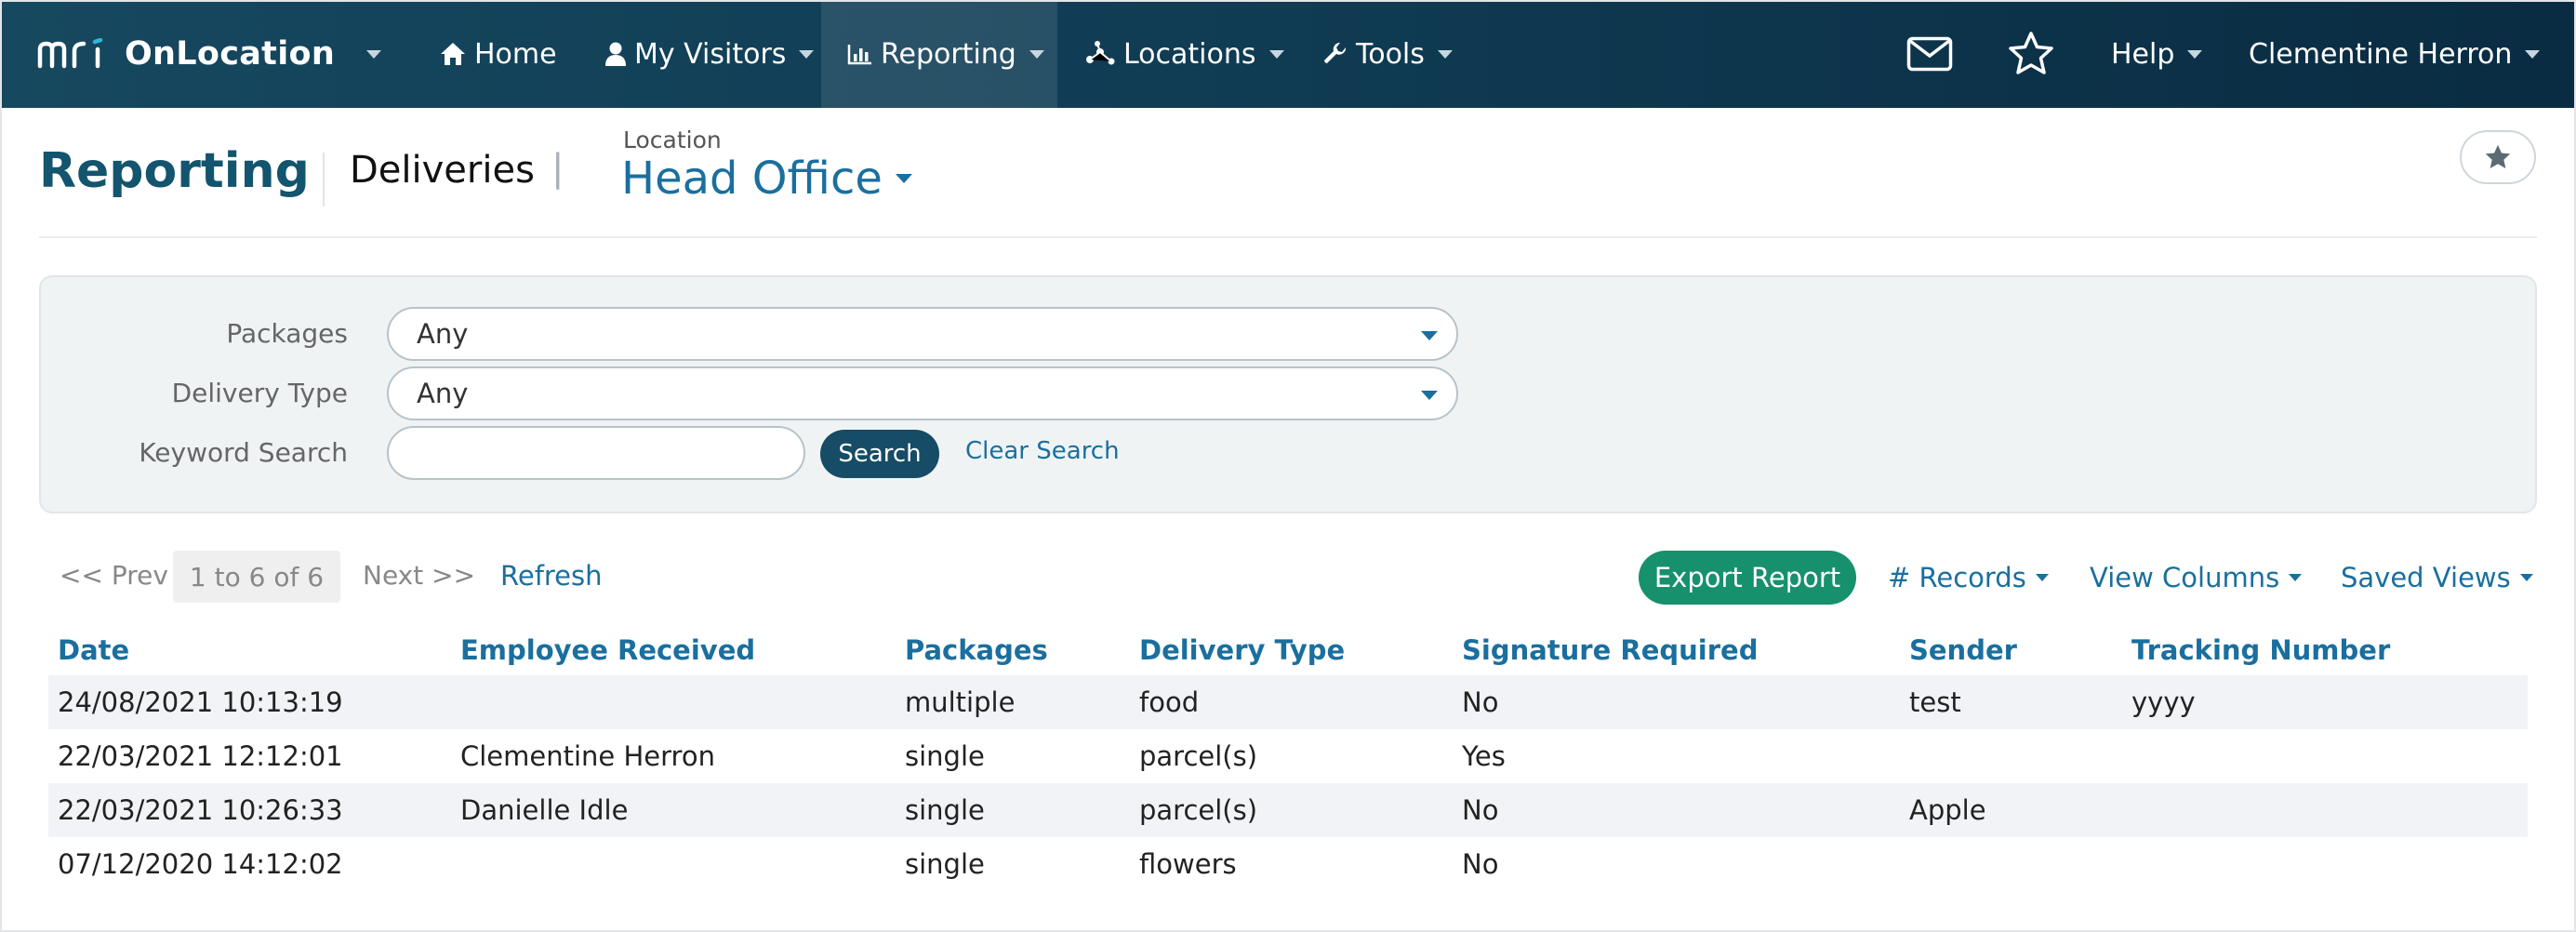 Image resolution: width=2576 pixels, height=932 pixels. I want to click on column-header-date: Date, so click(249, 650).